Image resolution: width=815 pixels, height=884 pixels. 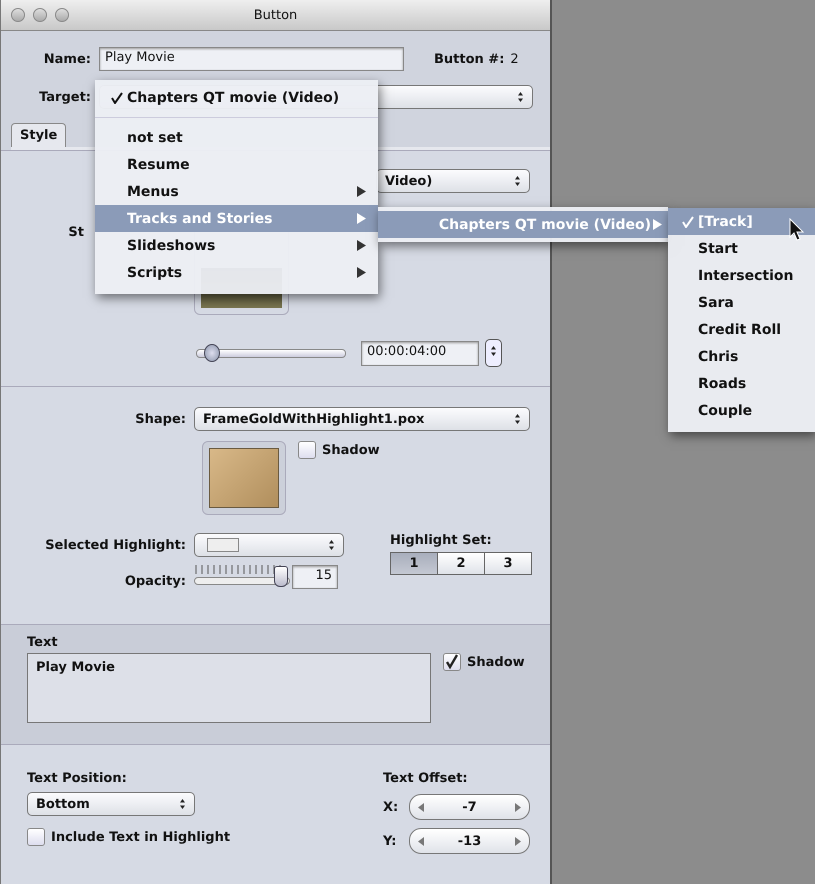 I want to click on segment-button: 3, so click(x=507, y=563).